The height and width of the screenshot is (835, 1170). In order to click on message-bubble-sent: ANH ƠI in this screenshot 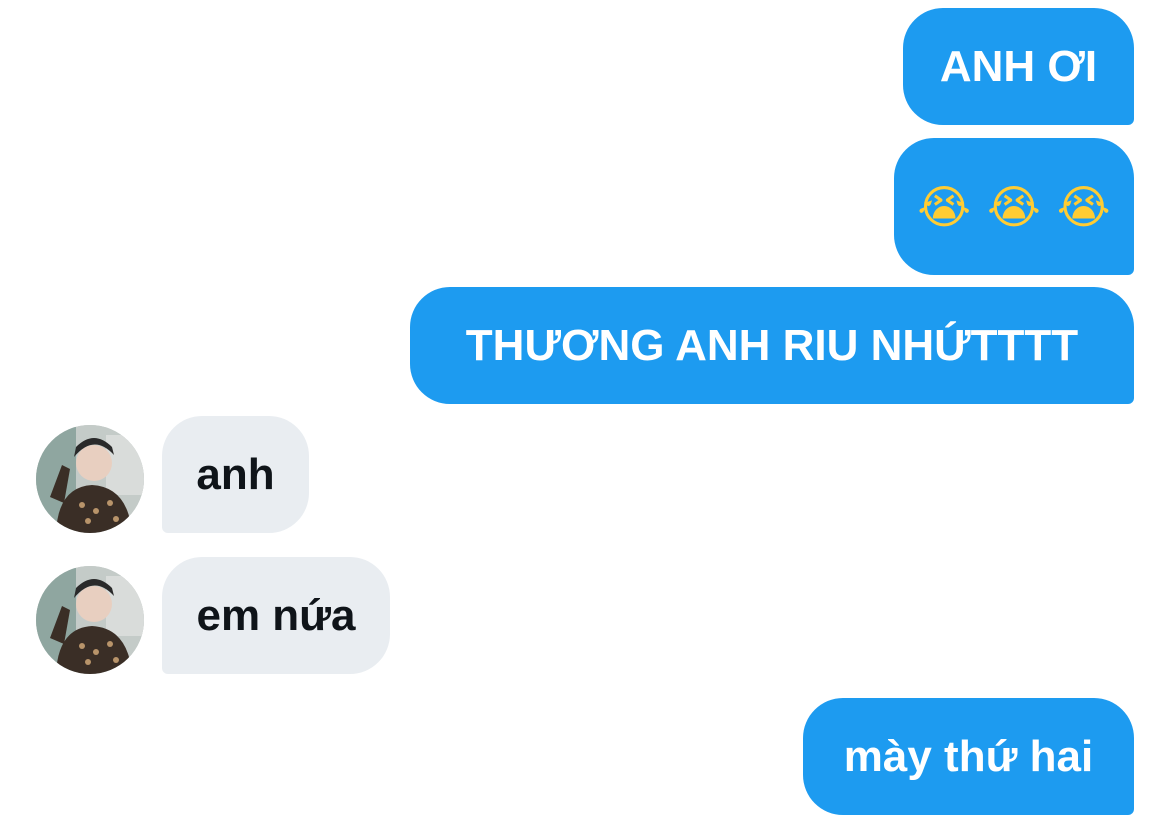, I will do `click(1018, 66)`.